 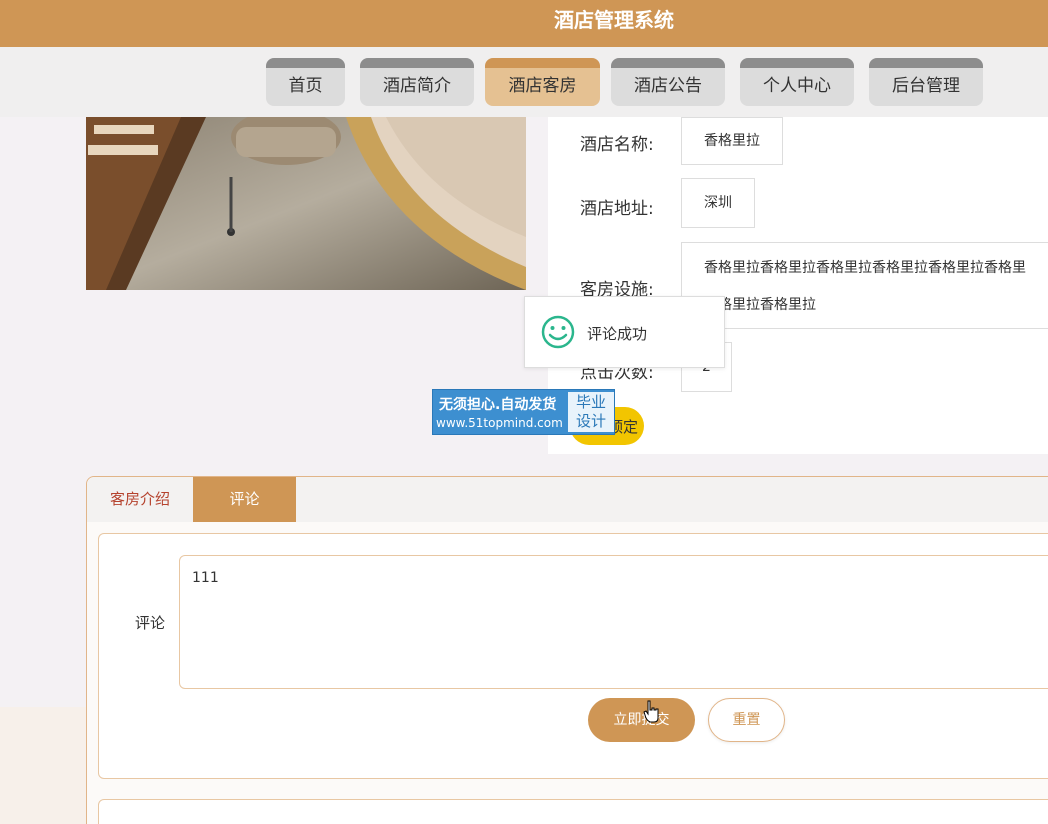 What do you see at coordinates (244, 499) in the screenshot?
I see `tab-comments: 评论` at bounding box center [244, 499].